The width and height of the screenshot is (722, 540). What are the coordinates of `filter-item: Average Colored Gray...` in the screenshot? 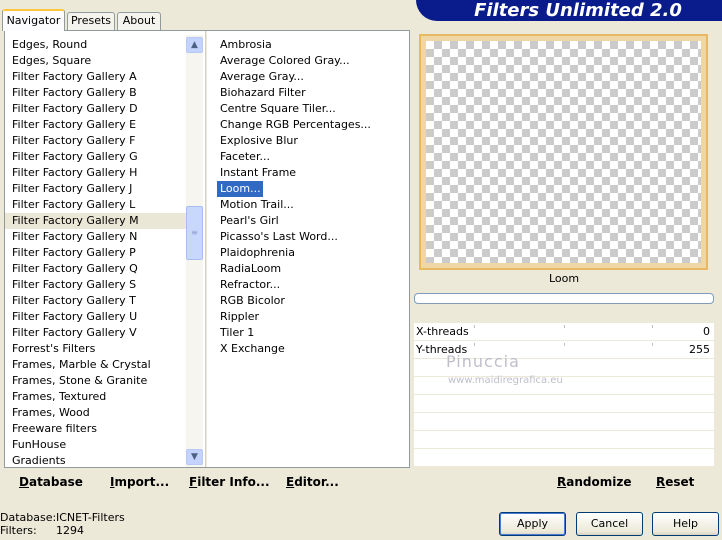 It's located at (283, 61).